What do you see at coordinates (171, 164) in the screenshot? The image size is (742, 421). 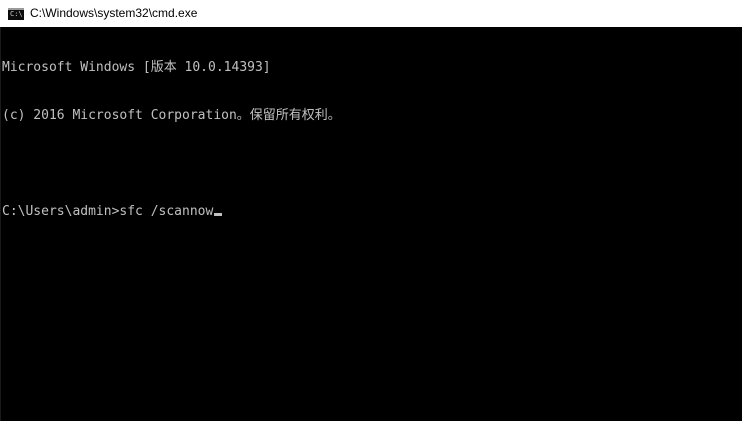 I see `console-line-blank` at bounding box center [171, 164].